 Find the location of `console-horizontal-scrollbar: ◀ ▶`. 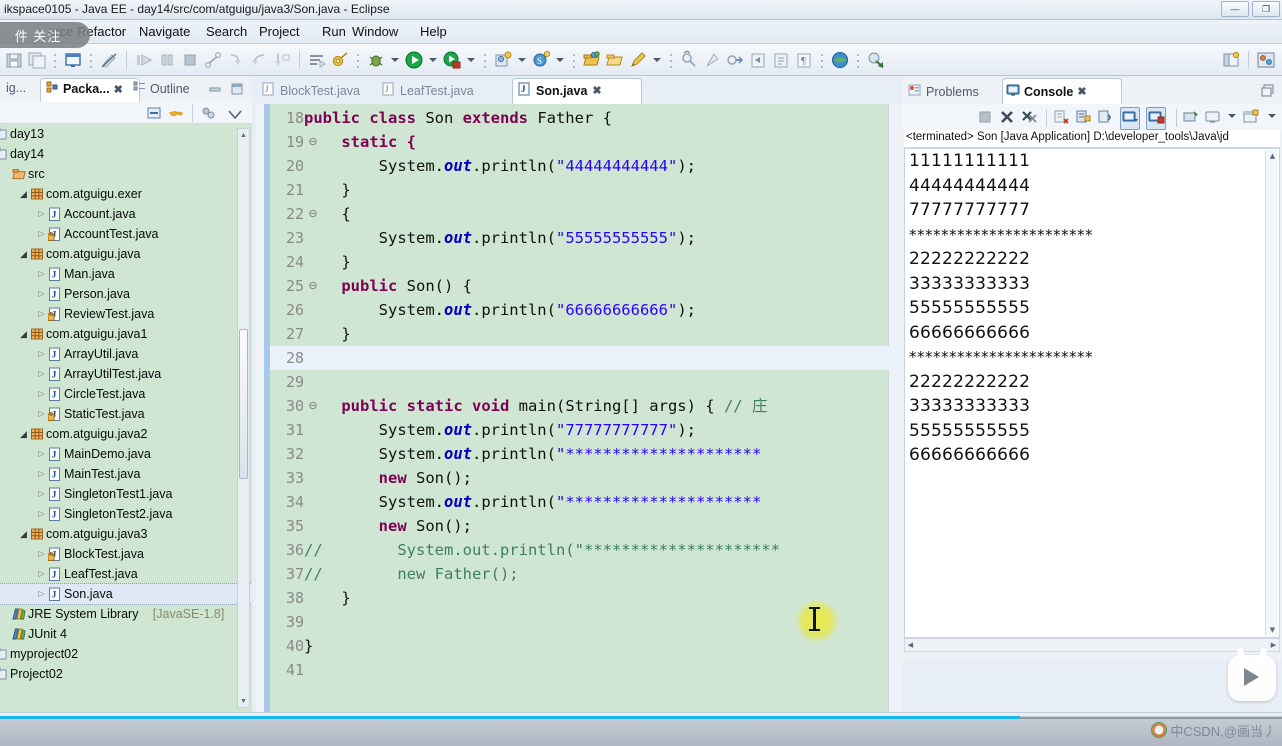

console-horizontal-scrollbar: ◀ ▶ is located at coordinates (1092, 645).